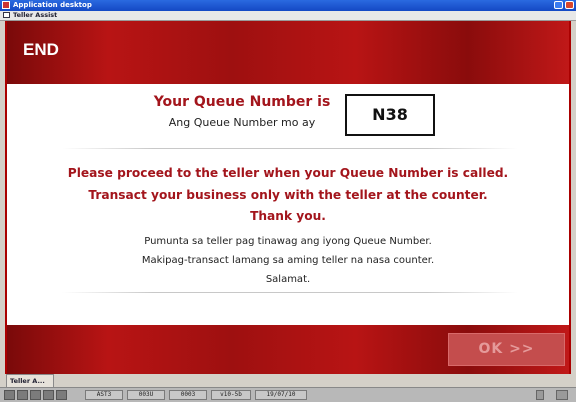 Image resolution: width=576 pixels, height=402 pixels. I want to click on close-icon, so click(569, 5).